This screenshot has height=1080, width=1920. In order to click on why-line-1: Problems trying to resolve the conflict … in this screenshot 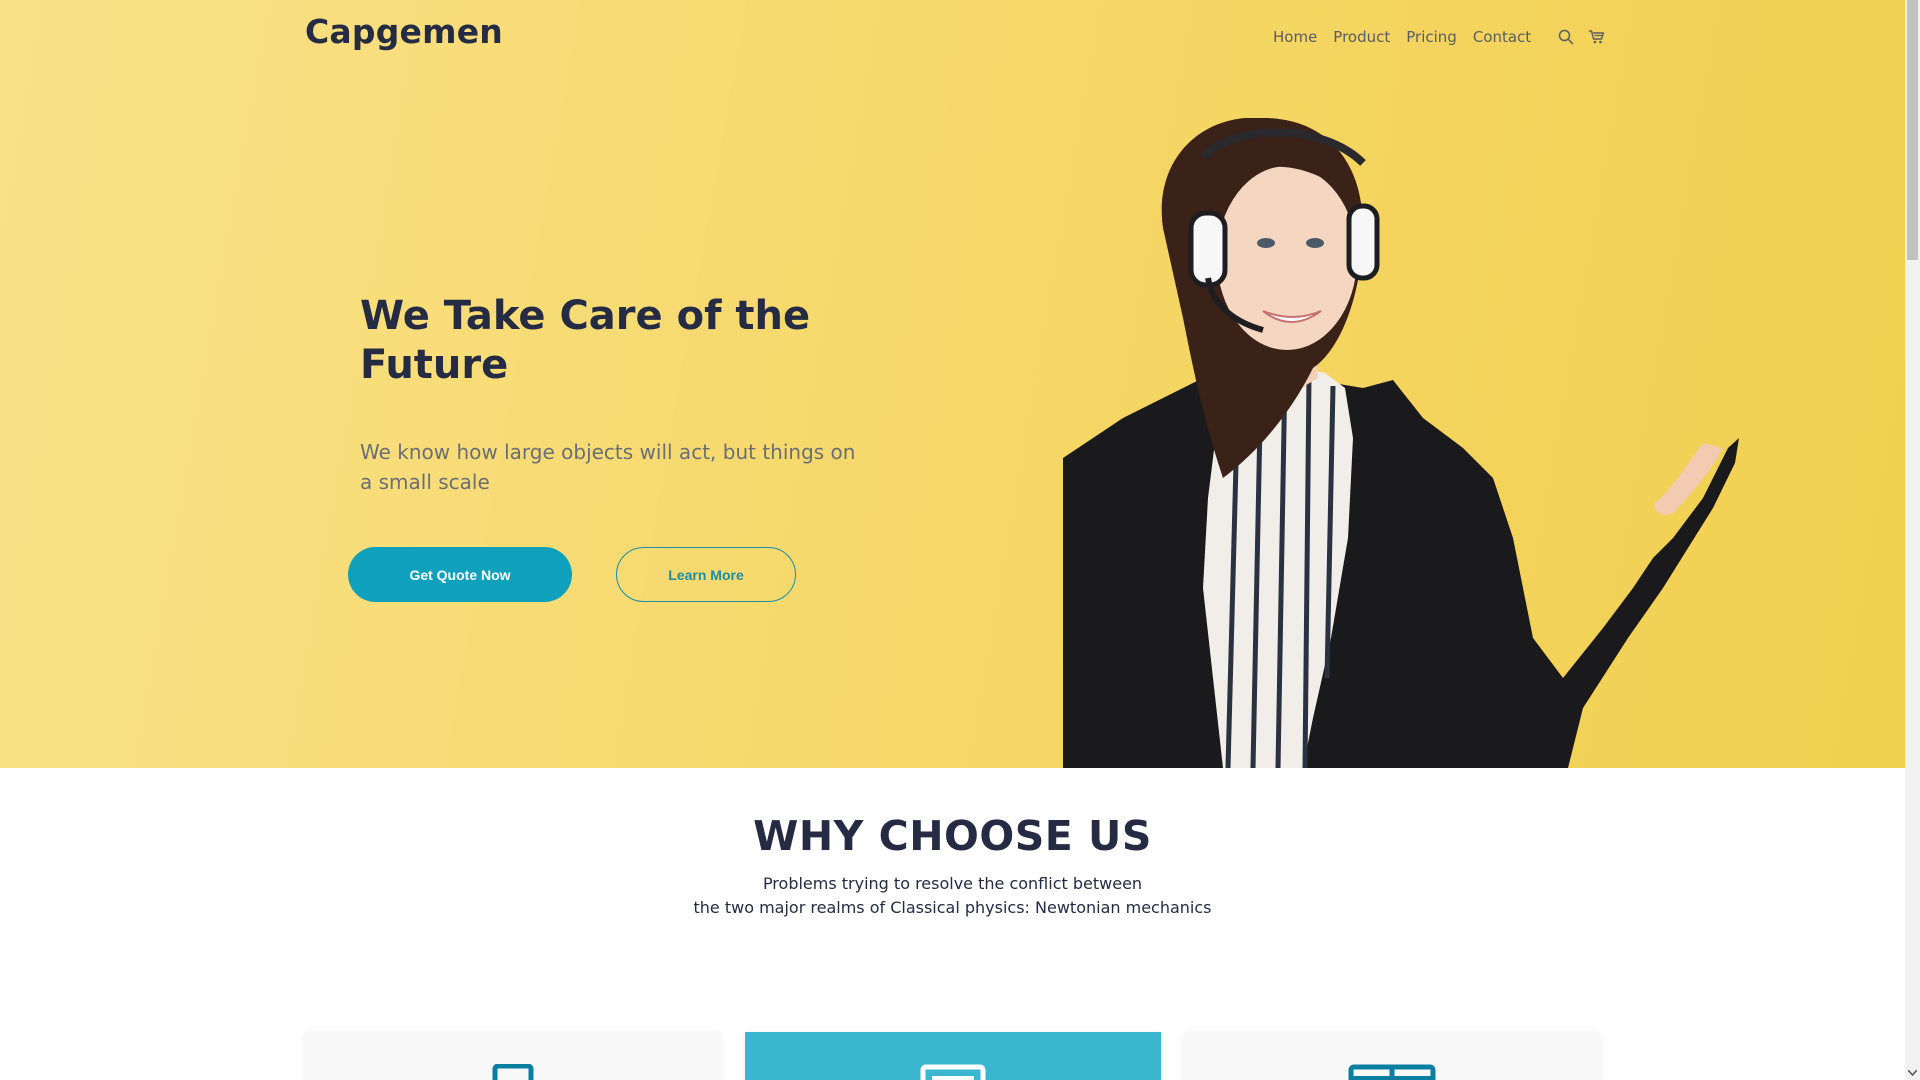, I will do `click(952, 883)`.